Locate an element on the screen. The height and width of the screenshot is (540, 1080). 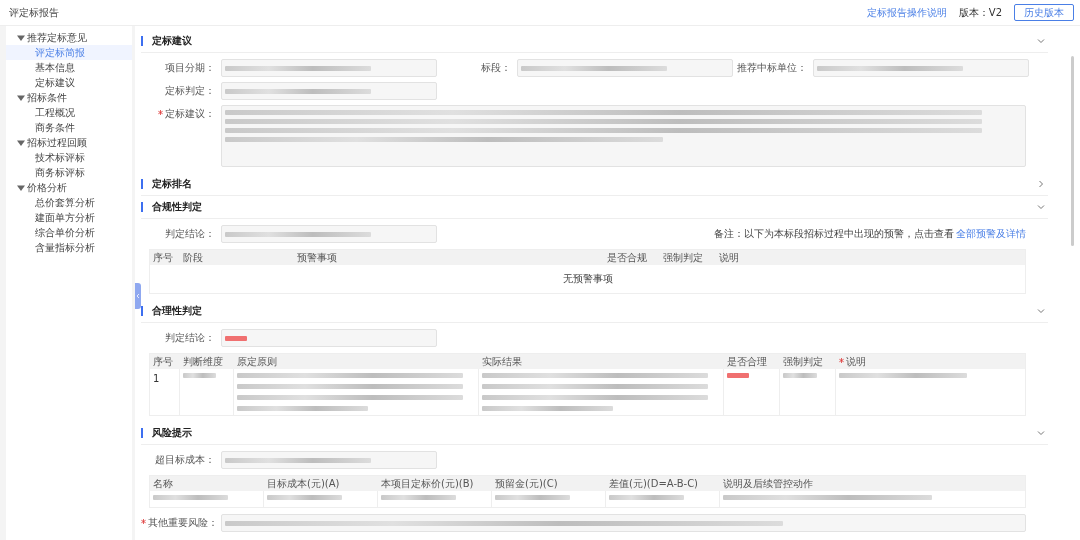
collapse-handle is located at coordinates (138, 296).